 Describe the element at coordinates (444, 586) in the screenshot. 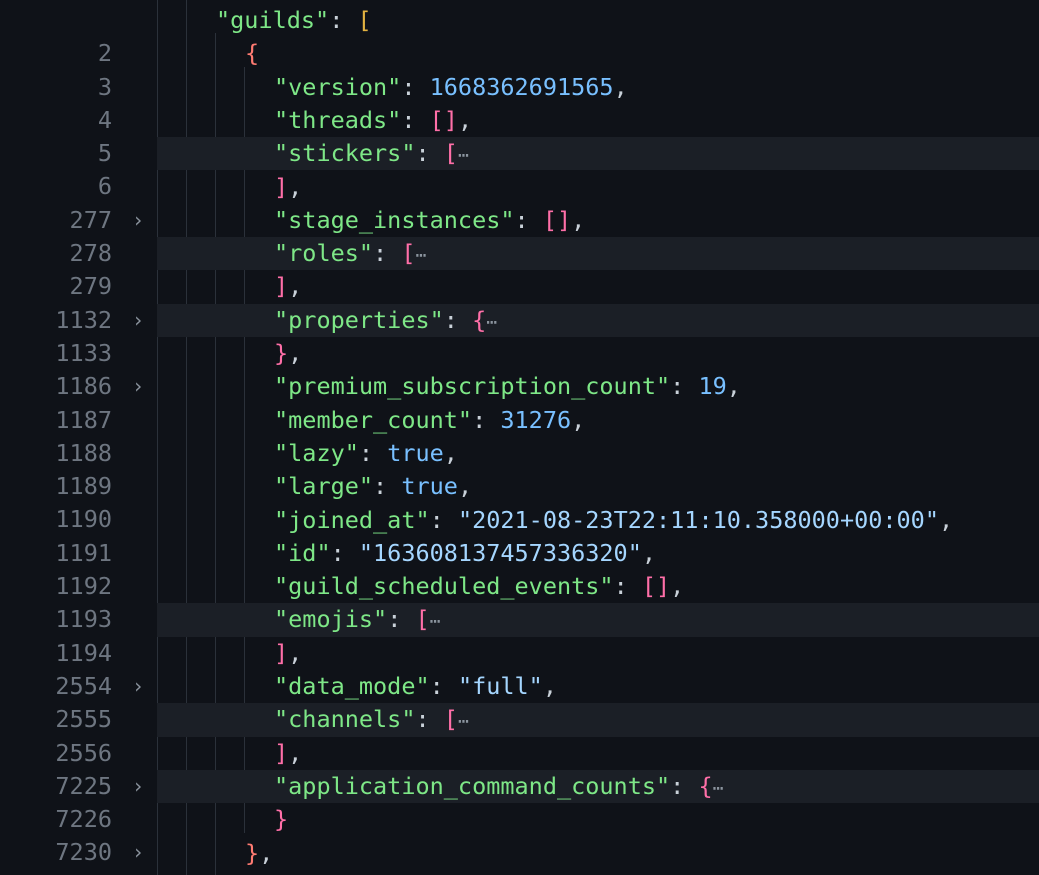

I see `json-key: "guild_scheduled_events"` at that location.